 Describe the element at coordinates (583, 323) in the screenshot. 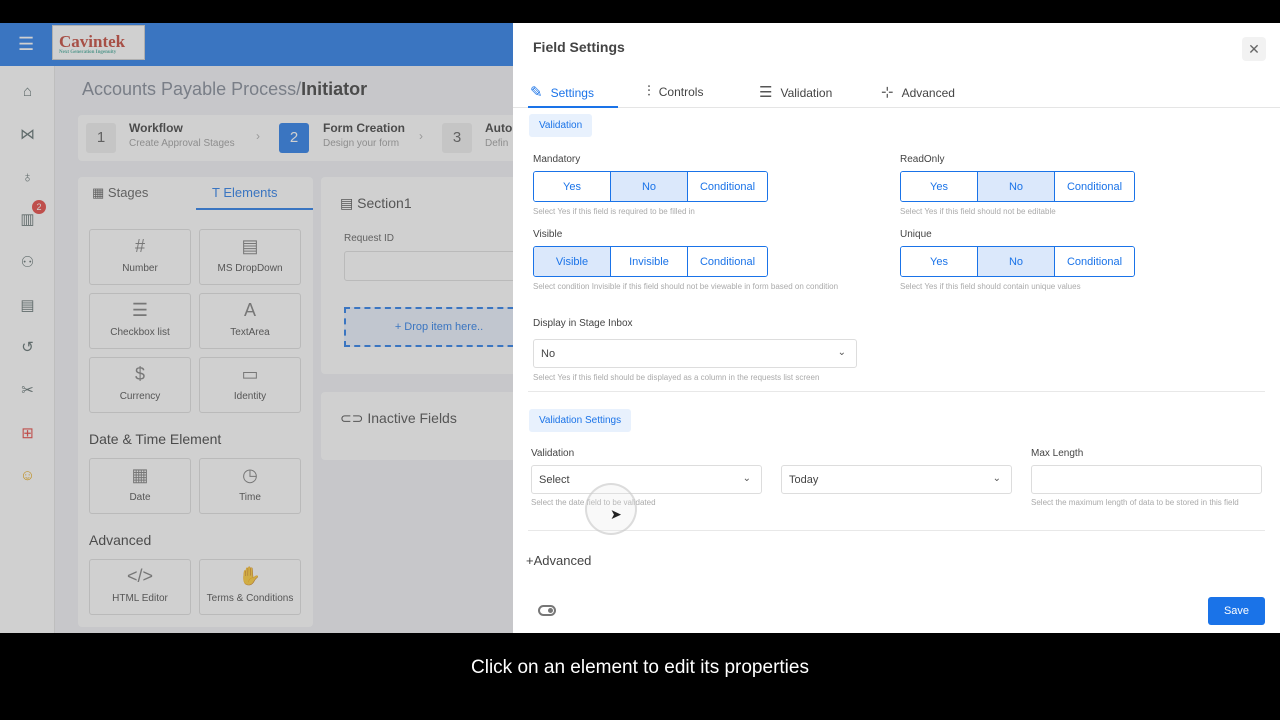

I see `stage-inbox-label: Display in Stage Inbox` at that location.